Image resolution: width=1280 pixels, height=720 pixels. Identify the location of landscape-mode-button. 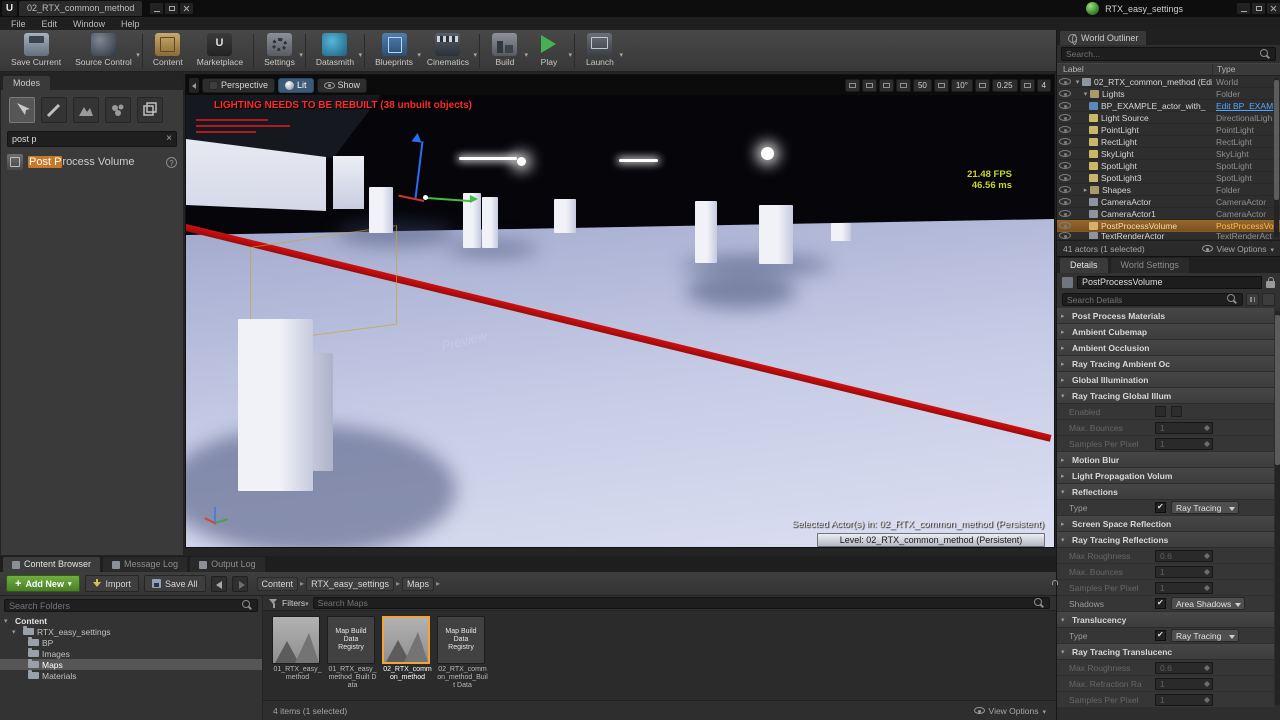
(86, 110).